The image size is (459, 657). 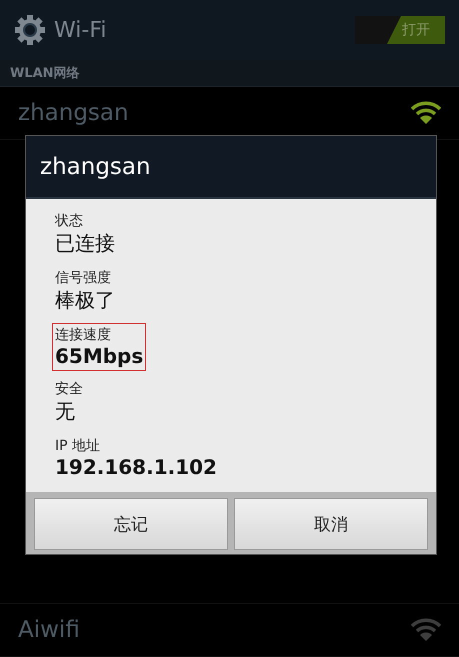 I want to click on forget-button: 忘记, so click(x=131, y=524).